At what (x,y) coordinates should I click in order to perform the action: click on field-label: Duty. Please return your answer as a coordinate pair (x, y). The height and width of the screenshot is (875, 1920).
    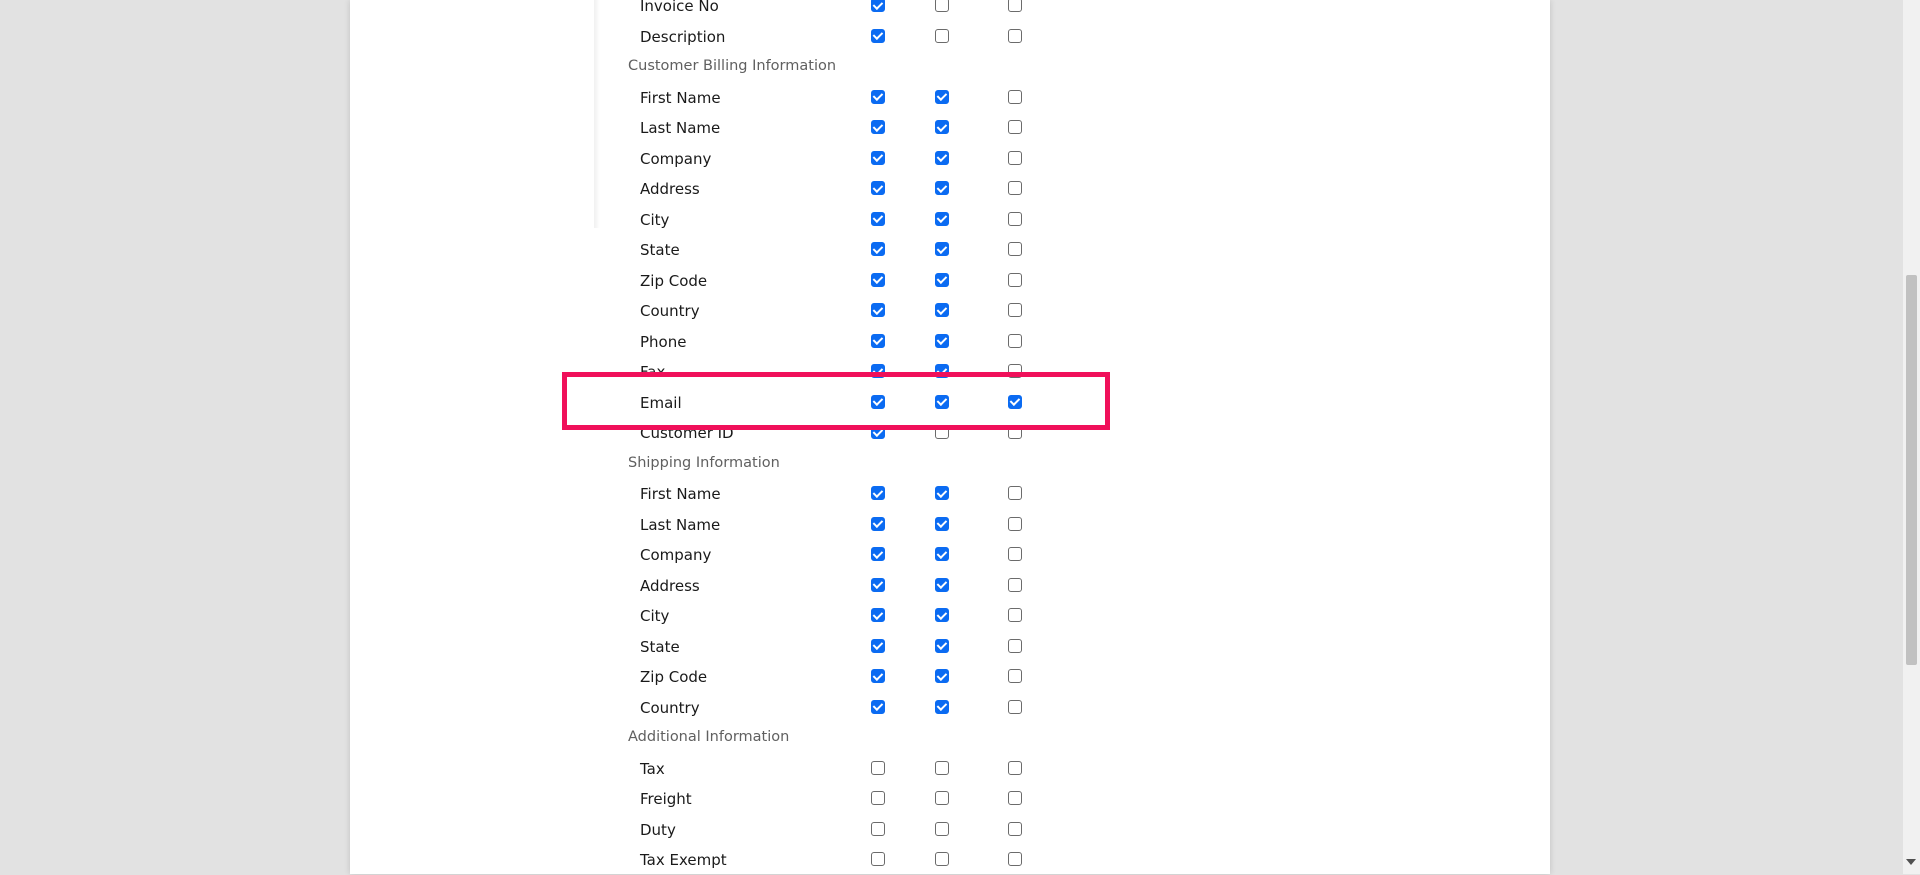
    Looking at the image, I should click on (658, 829).